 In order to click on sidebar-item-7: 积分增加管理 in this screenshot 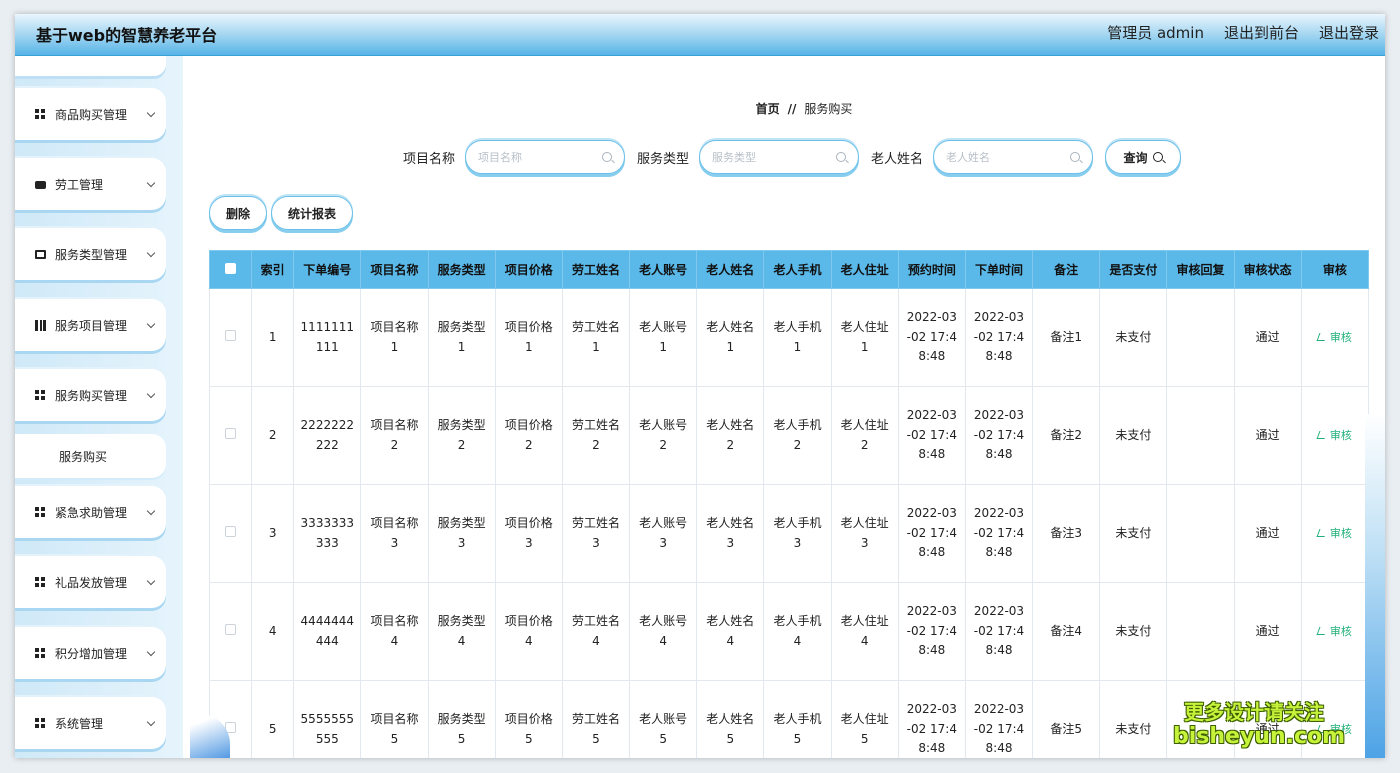, I will do `click(90, 653)`.